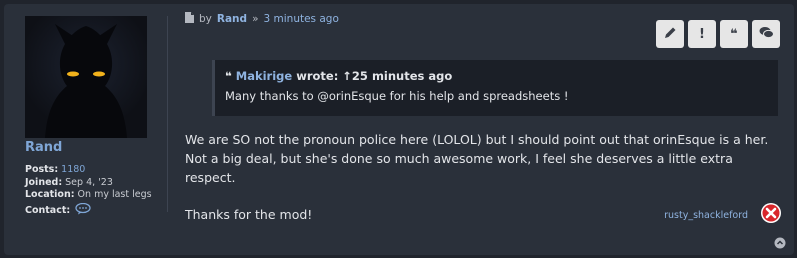 This screenshot has height=258, width=797. I want to click on comments-button, so click(766, 34).